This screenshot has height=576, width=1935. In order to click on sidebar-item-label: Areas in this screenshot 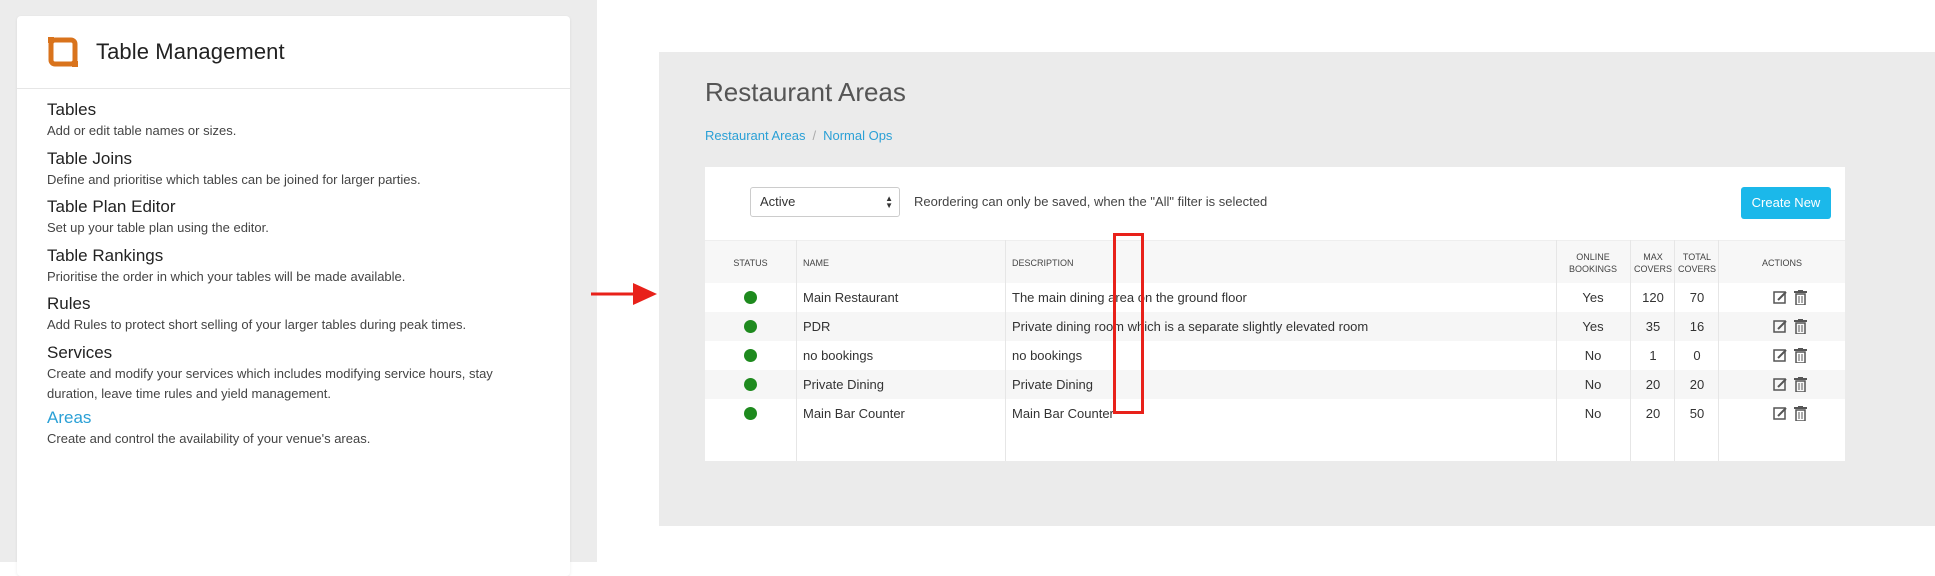, I will do `click(297, 418)`.